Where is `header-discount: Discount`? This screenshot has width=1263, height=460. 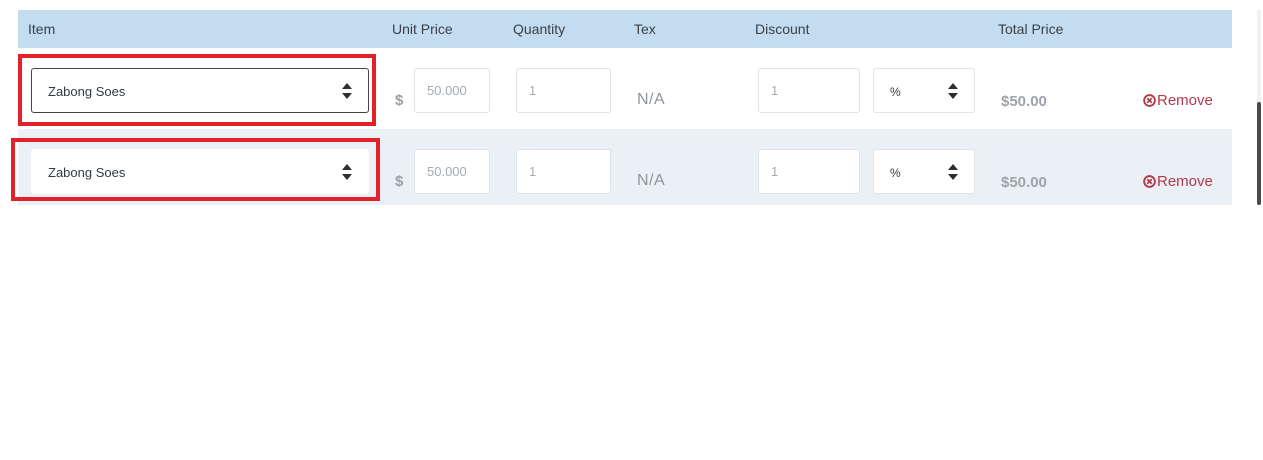 header-discount: Discount is located at coordinates (782, 29).